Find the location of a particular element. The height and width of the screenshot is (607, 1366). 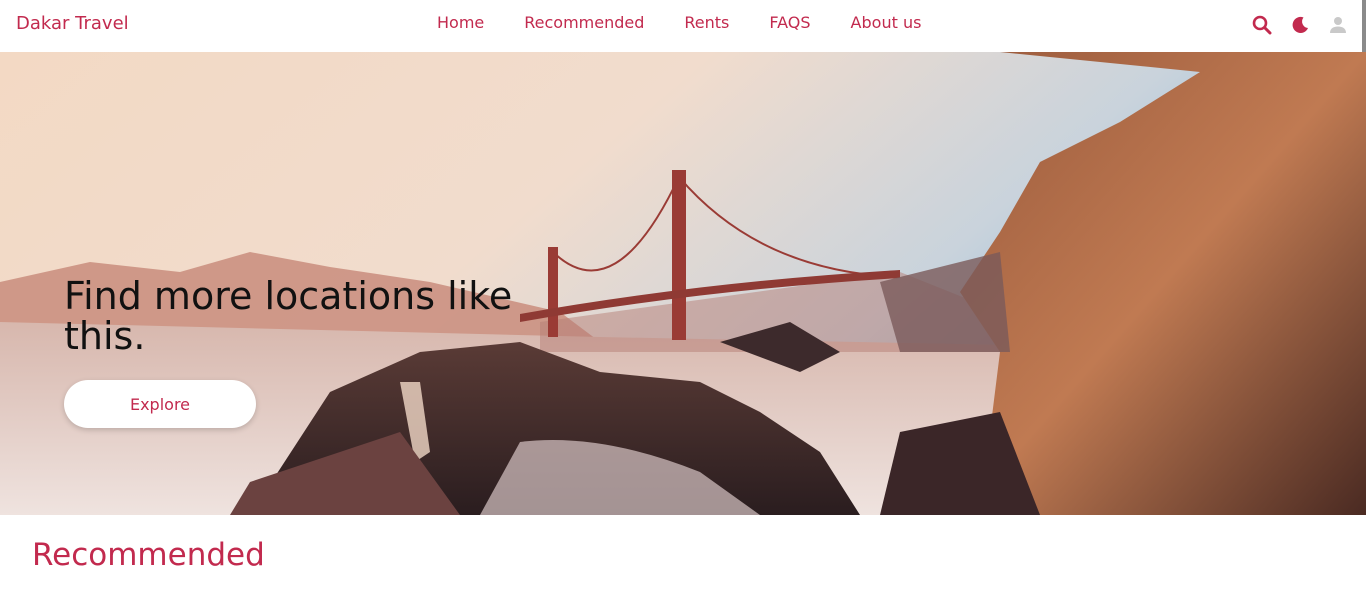

explore-button: Explore is located at coordinates (160, 404).